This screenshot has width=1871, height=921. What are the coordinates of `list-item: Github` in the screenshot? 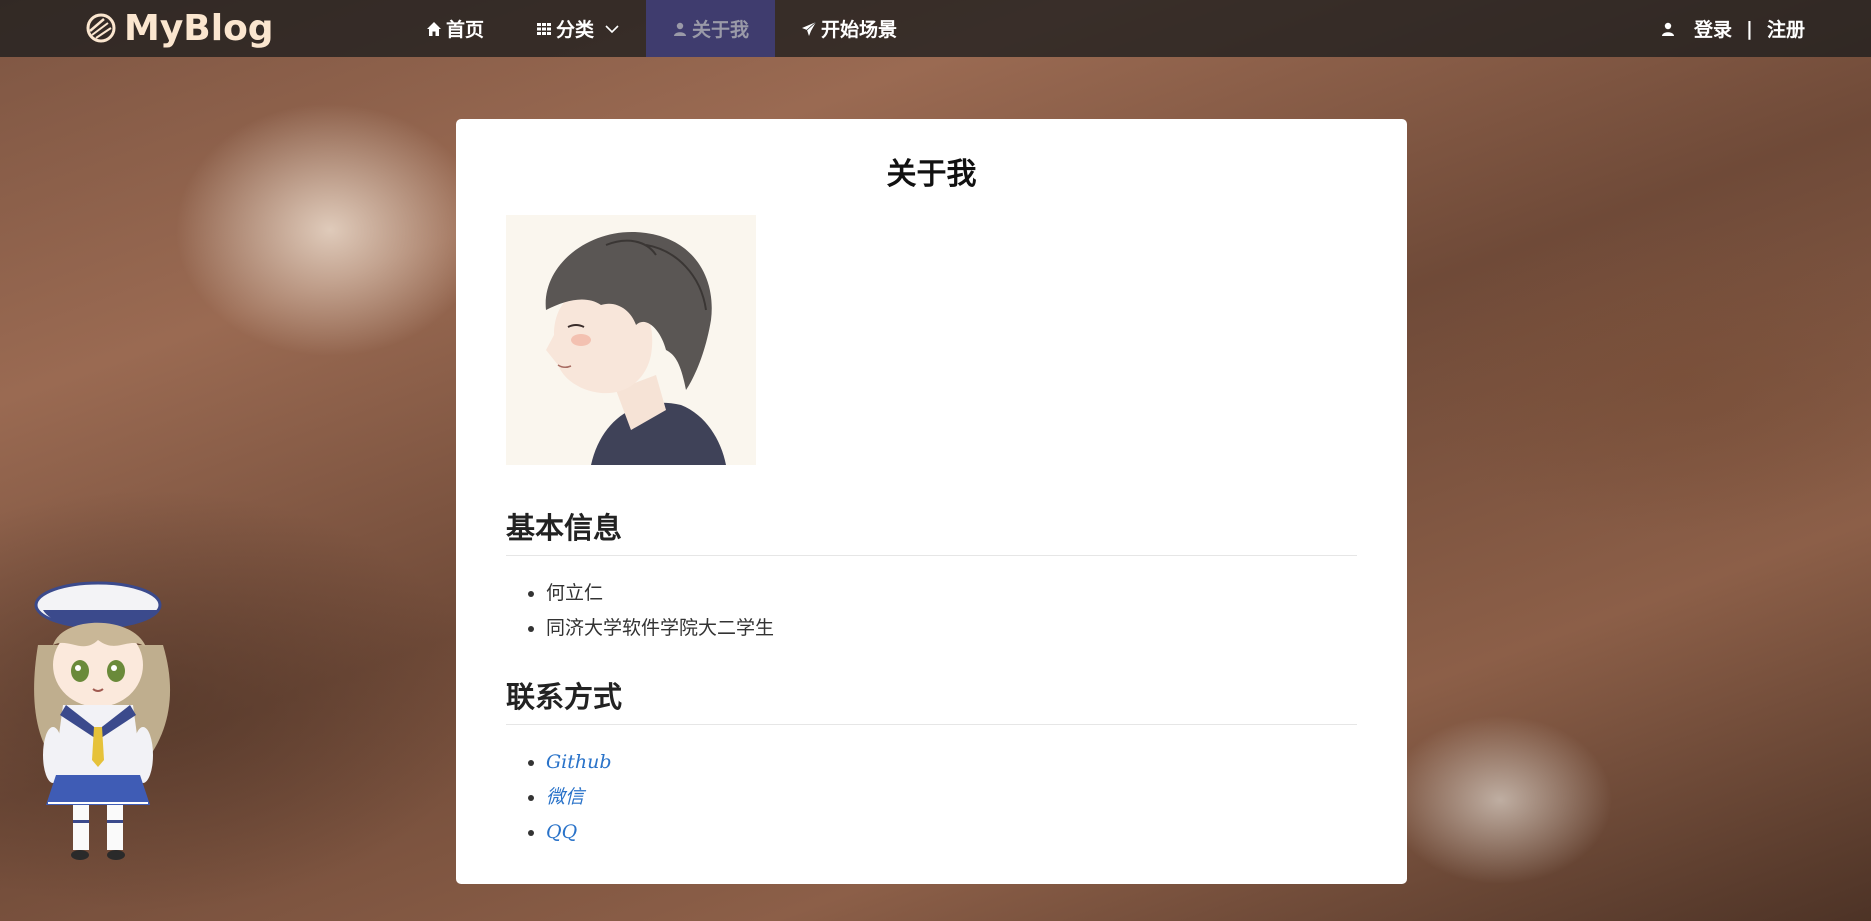 It's located at (951, 762).